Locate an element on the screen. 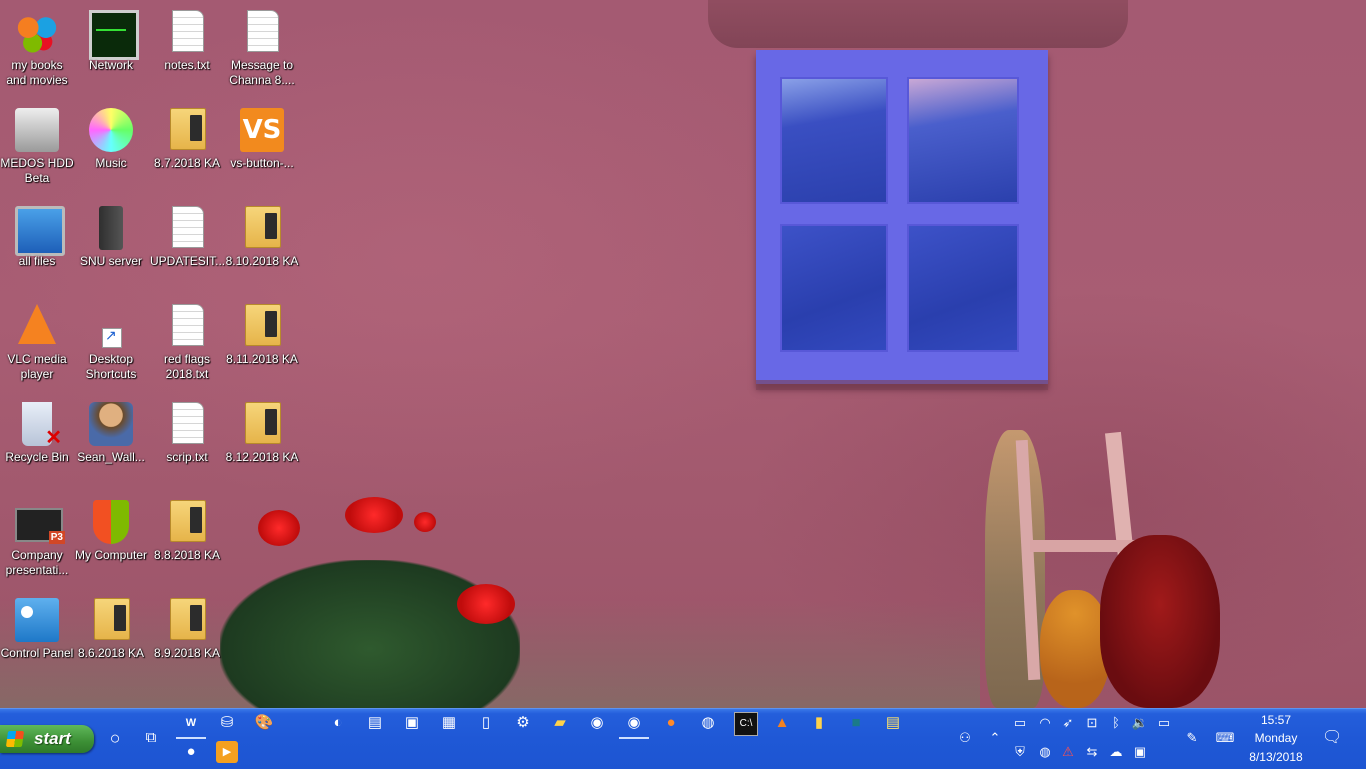 The height and width of the screenshot is (769, 1366). teamviewer-icon: ⇆ is located at coordinates (1092, 752).